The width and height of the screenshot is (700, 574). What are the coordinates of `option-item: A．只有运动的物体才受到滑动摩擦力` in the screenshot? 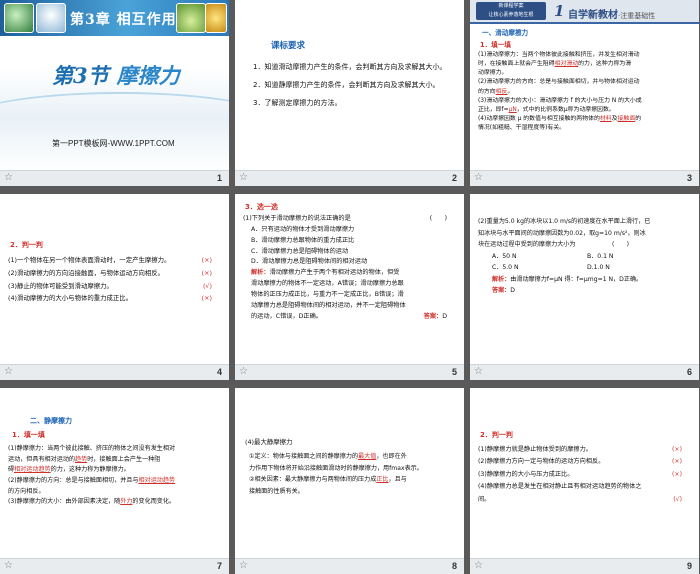 It's located at (303, 229).